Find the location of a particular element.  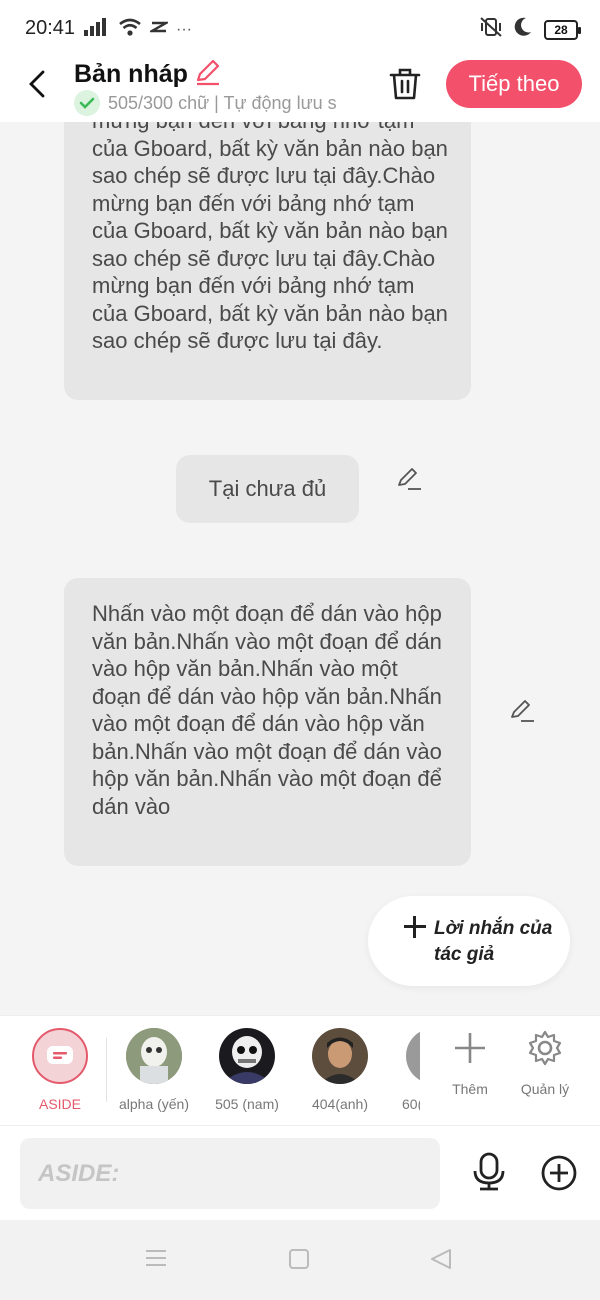

home-square-icon is located at coordinates (299, 1259).